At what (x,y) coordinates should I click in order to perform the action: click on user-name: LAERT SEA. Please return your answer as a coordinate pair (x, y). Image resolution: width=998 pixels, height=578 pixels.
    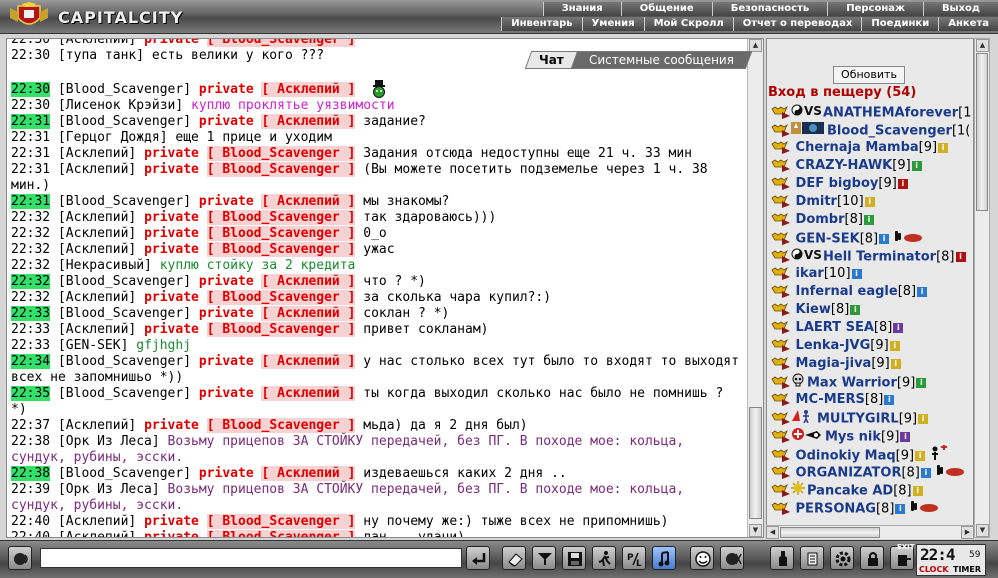
    Looking at the image, I should click on (835, 327).